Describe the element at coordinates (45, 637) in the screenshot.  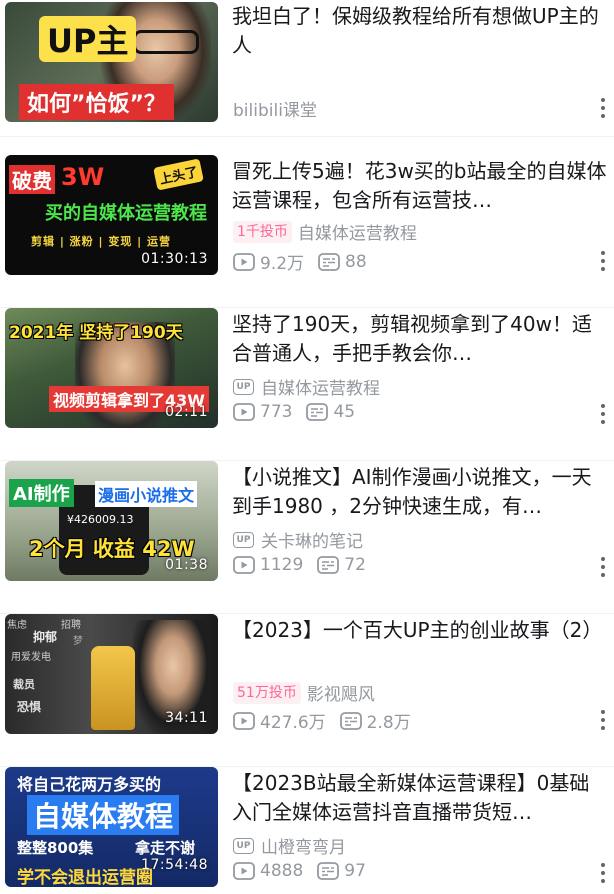
I see `thumb-caption: 抑郁` at that location.